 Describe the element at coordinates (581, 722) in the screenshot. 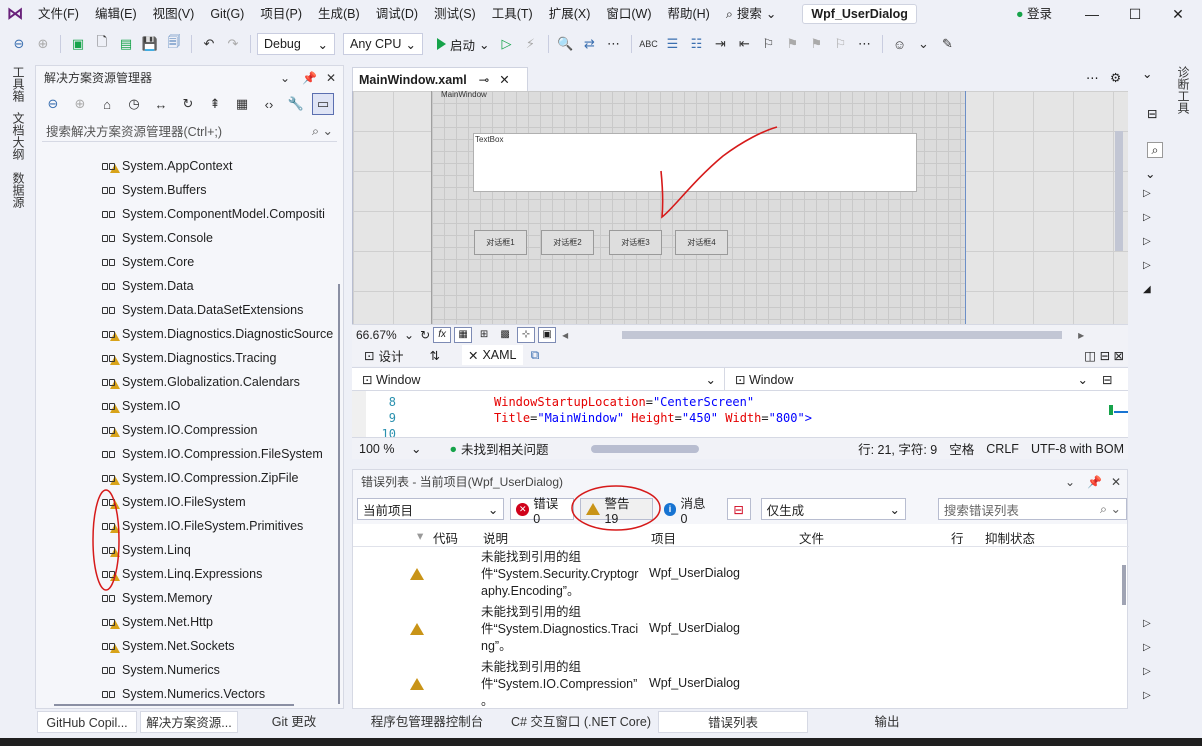

I see `tab-csharp-interactive: C# 交互窗口 (.NET Core)` at that location.